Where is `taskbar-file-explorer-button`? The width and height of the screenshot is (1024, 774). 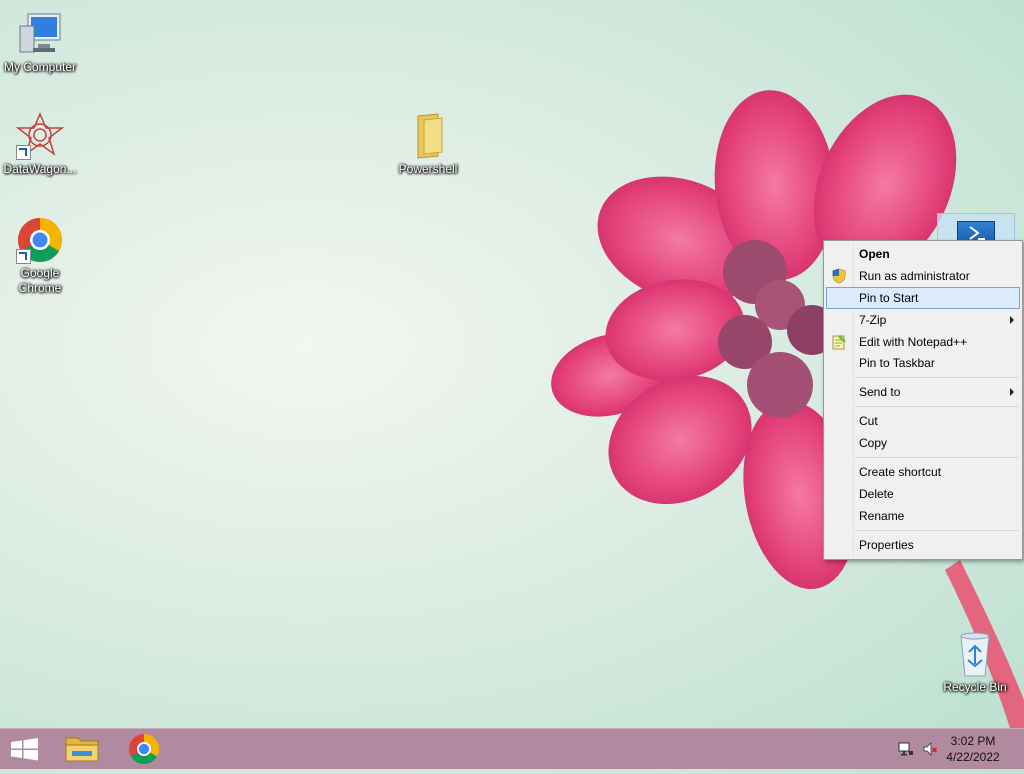
taskbar-file-explorer-button is located at coordinates (84, 749).